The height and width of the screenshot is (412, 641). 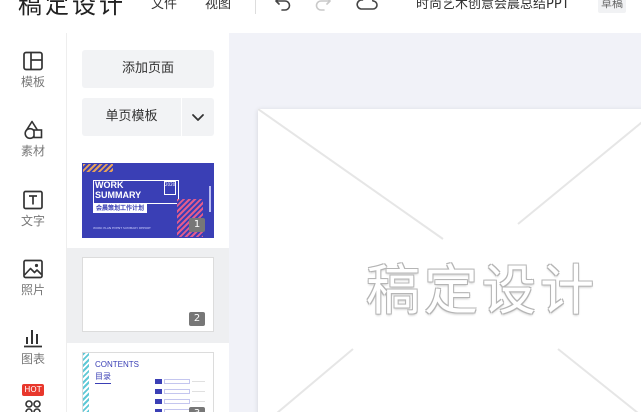 I want to click on page-number: 2, so click(x=197, y=319).